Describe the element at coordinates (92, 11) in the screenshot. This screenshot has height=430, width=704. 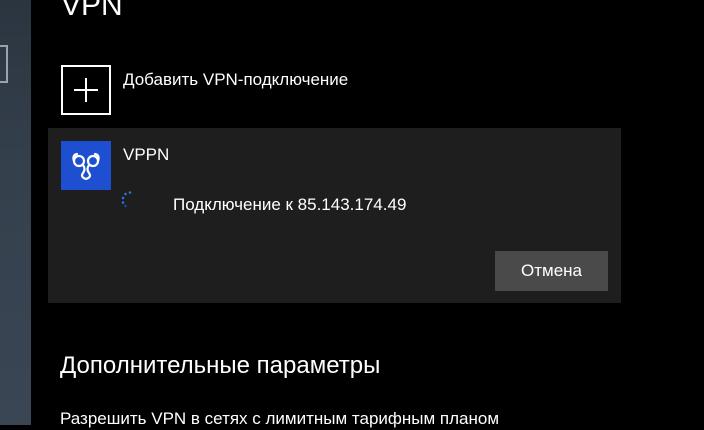
I see `page-title: VPN` at that location.